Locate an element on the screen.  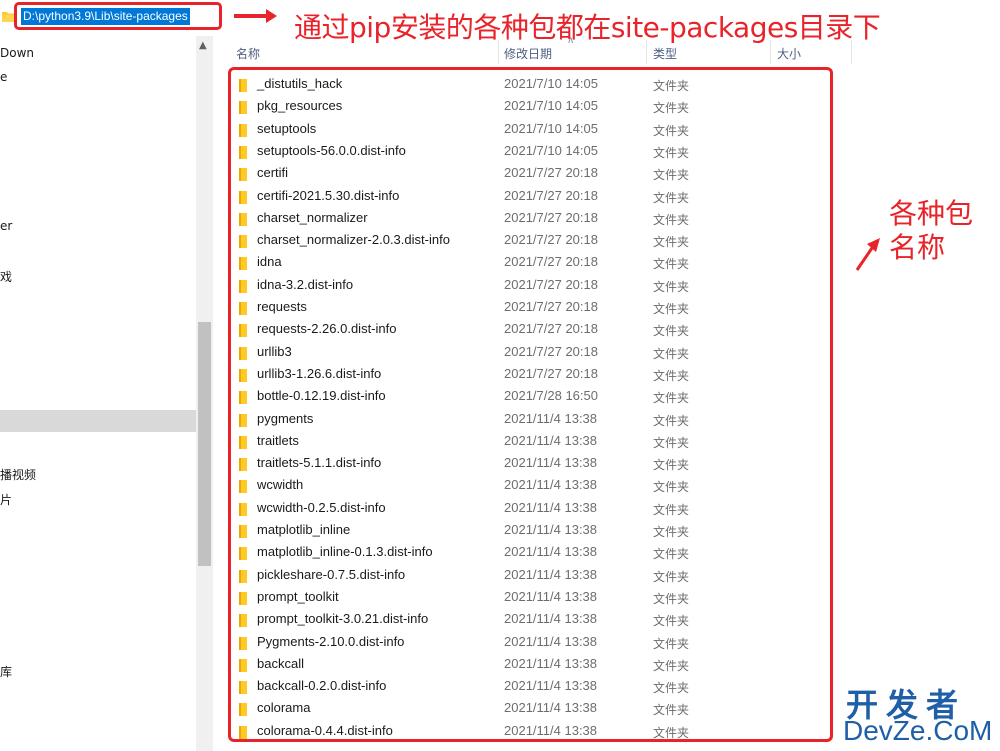
nav-item: 片 is located at coordinates (6, 499).